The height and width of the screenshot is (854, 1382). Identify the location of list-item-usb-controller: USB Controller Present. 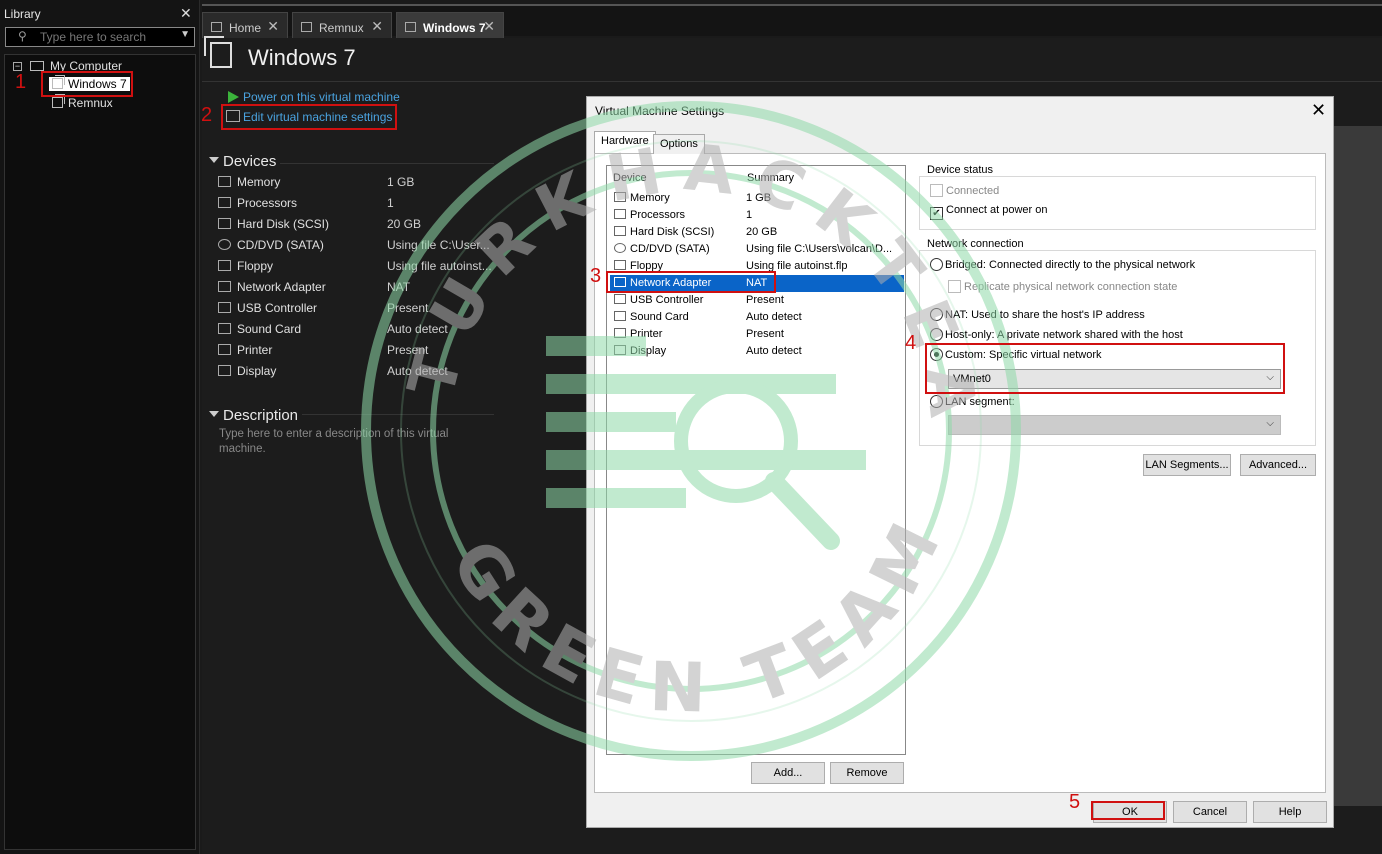
(757, 300).